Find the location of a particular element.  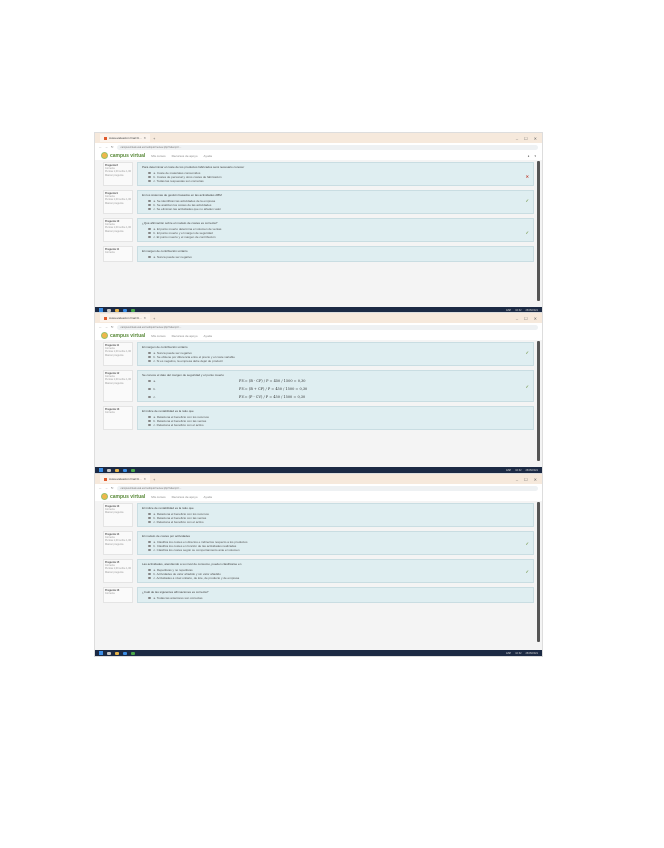

answer-option: b. P.V.= (B + CF) / P = 450 / 1500 = 0,30 is located at coordinates (338, 389).